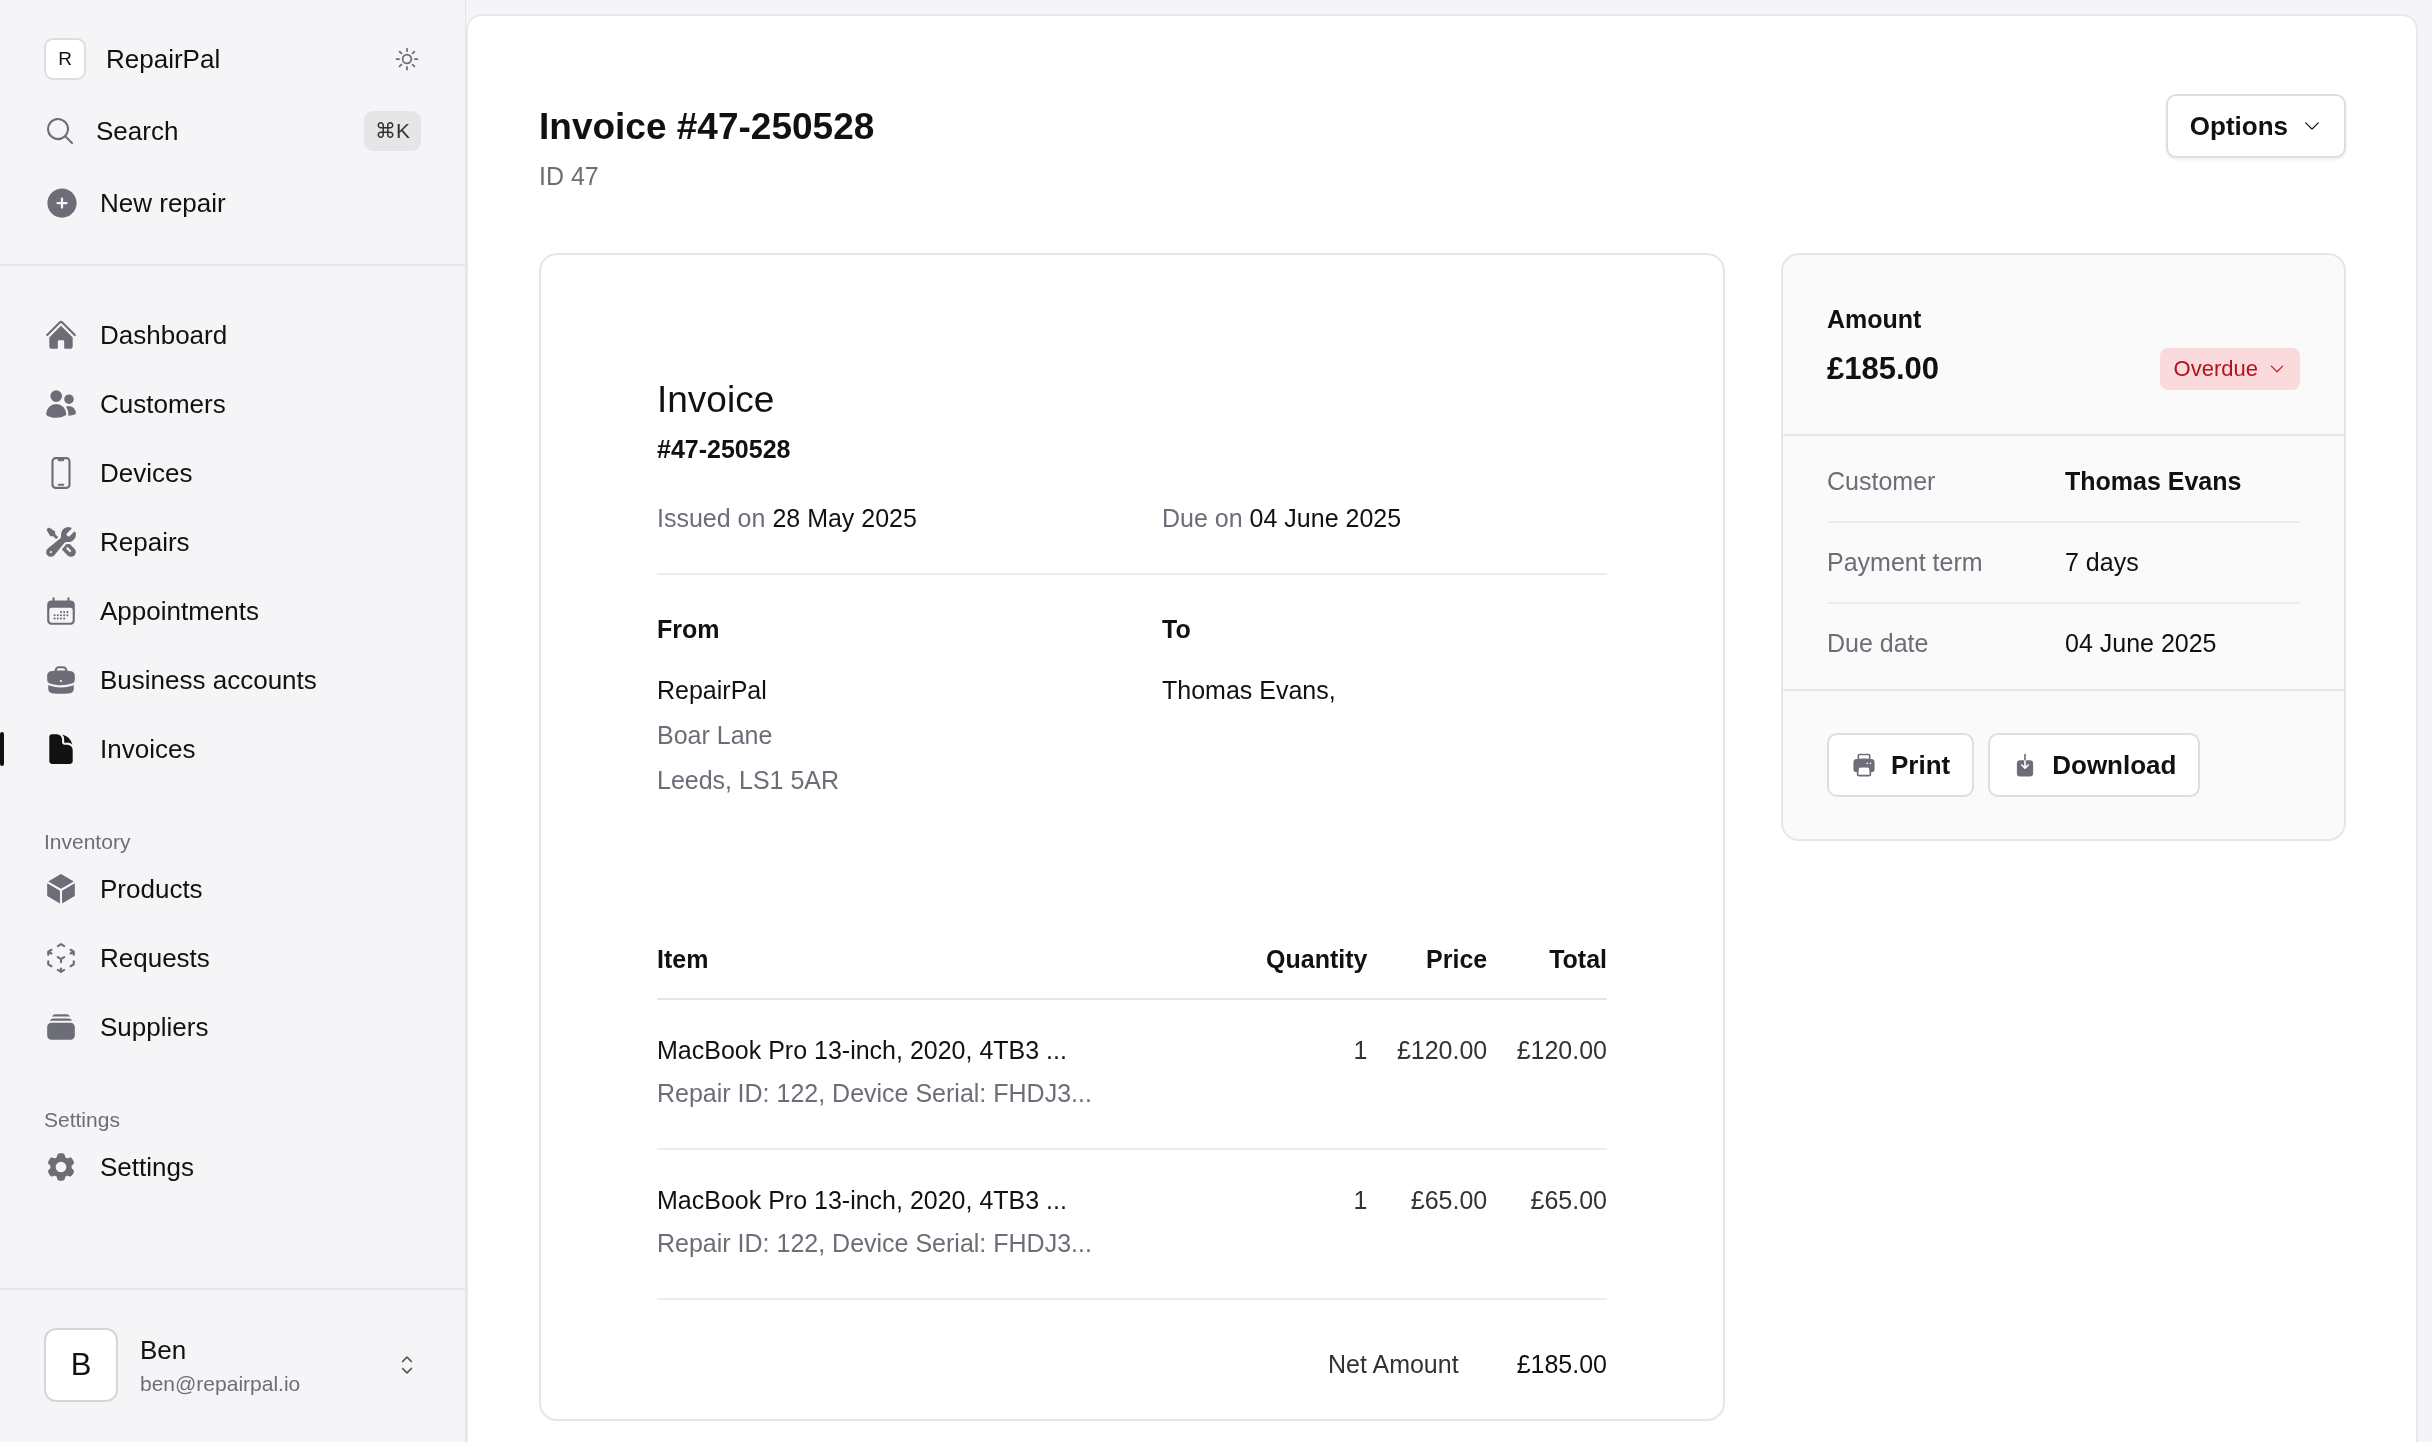 The width and height of the screenshot is (2432, 1442). Describe the element at coordinates (232, 611) in the screenshot. I see `nav-item: Appointments` at that location.